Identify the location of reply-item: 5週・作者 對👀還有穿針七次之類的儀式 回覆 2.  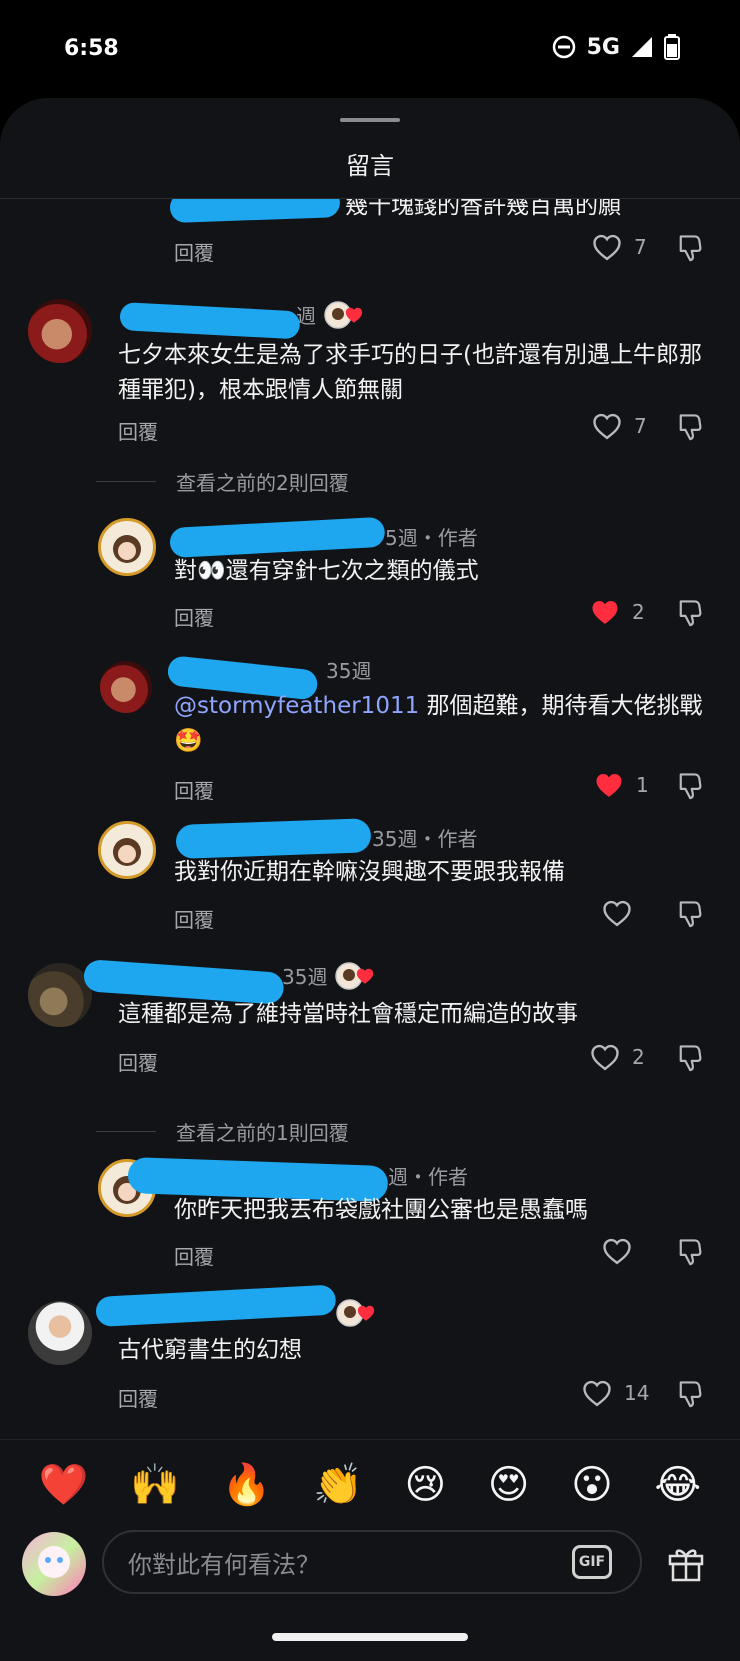
(370, 574).